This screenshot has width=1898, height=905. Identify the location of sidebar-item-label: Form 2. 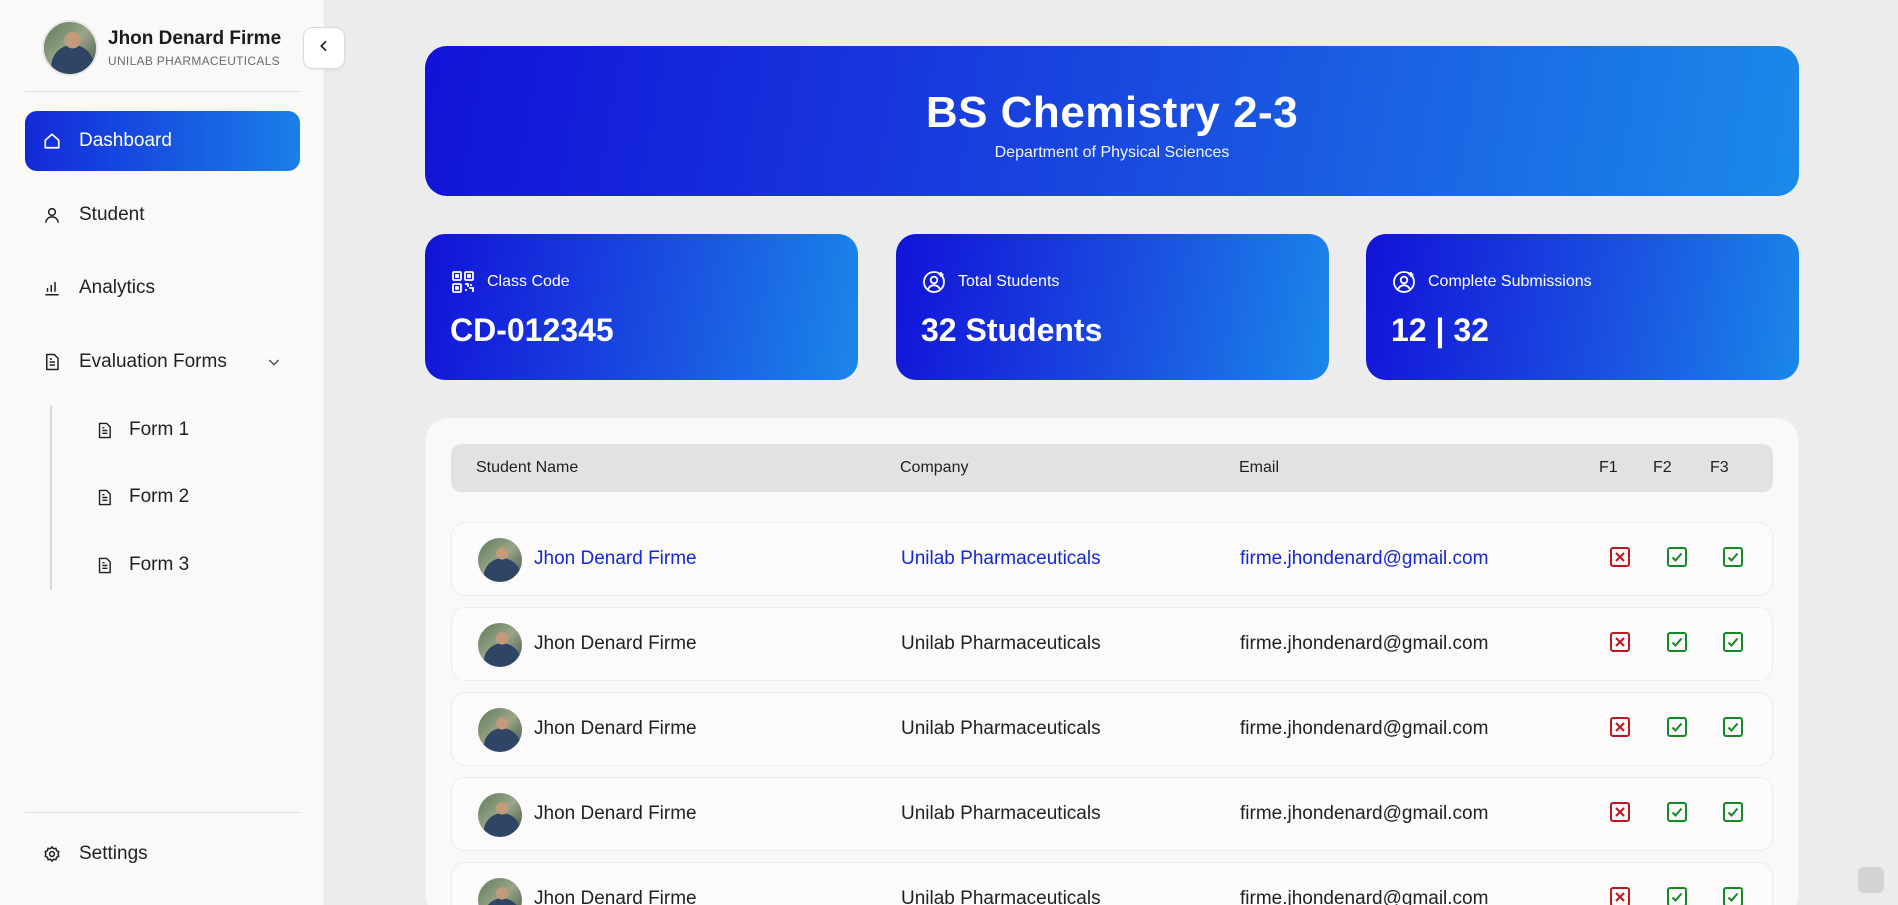
(159, 496).